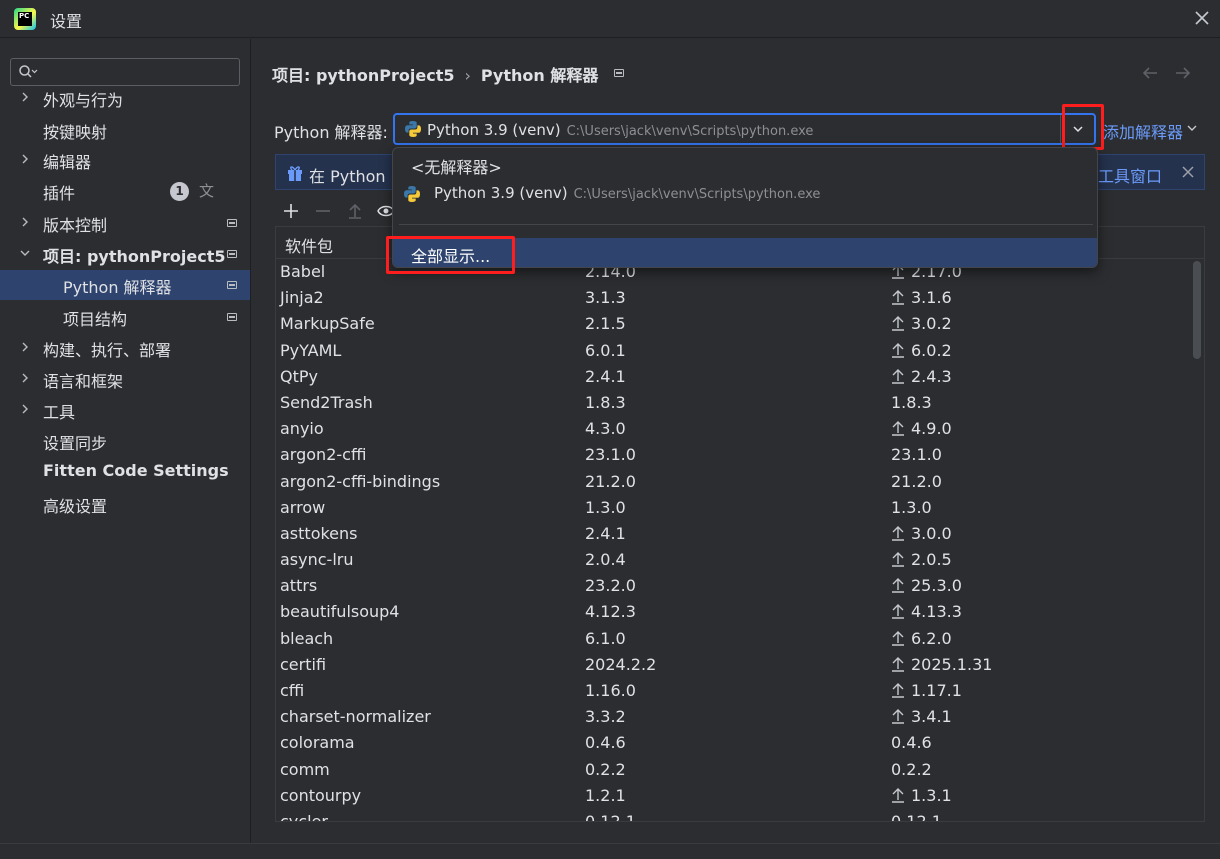  I want to click on upgrade-icon, so click(355, 211).